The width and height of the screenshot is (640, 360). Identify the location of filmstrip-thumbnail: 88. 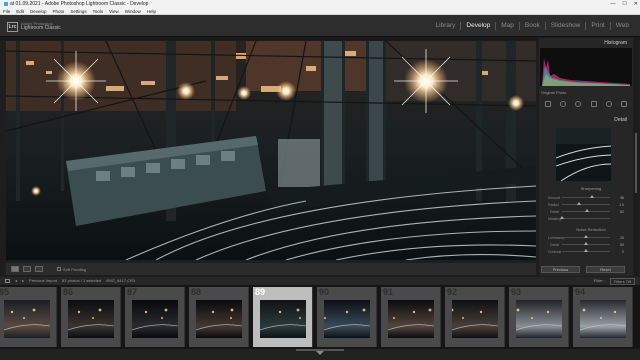
(219, 317).